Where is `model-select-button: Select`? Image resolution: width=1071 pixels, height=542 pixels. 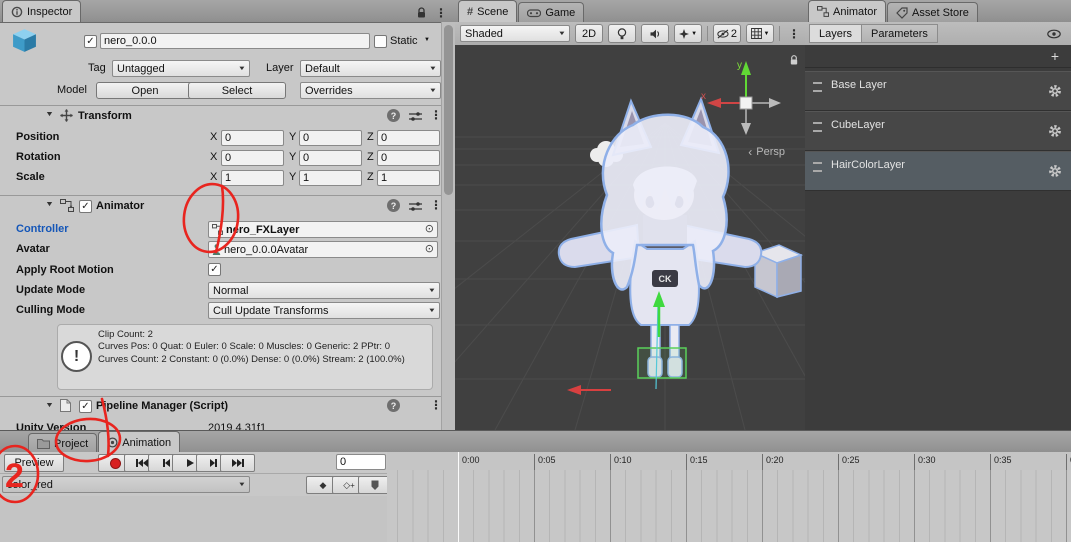 model-select-button: Select is located at coordinates (237, 90).